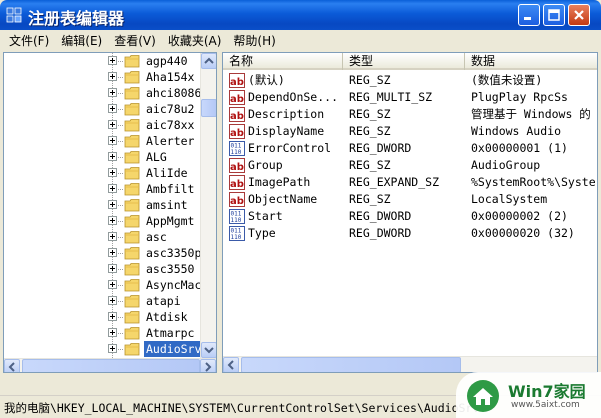 The width and height of the screenshot is (601, 418). Describe the element at coordinates (509, 199) in the screenshot. I see `value-data: LocalSystem` at that location.